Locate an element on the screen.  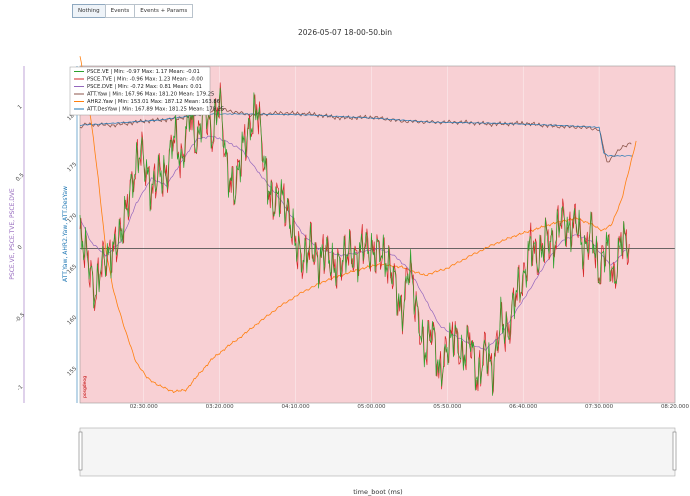
x-tick-label: 04:10.000 is located at coordinates (295, 407).